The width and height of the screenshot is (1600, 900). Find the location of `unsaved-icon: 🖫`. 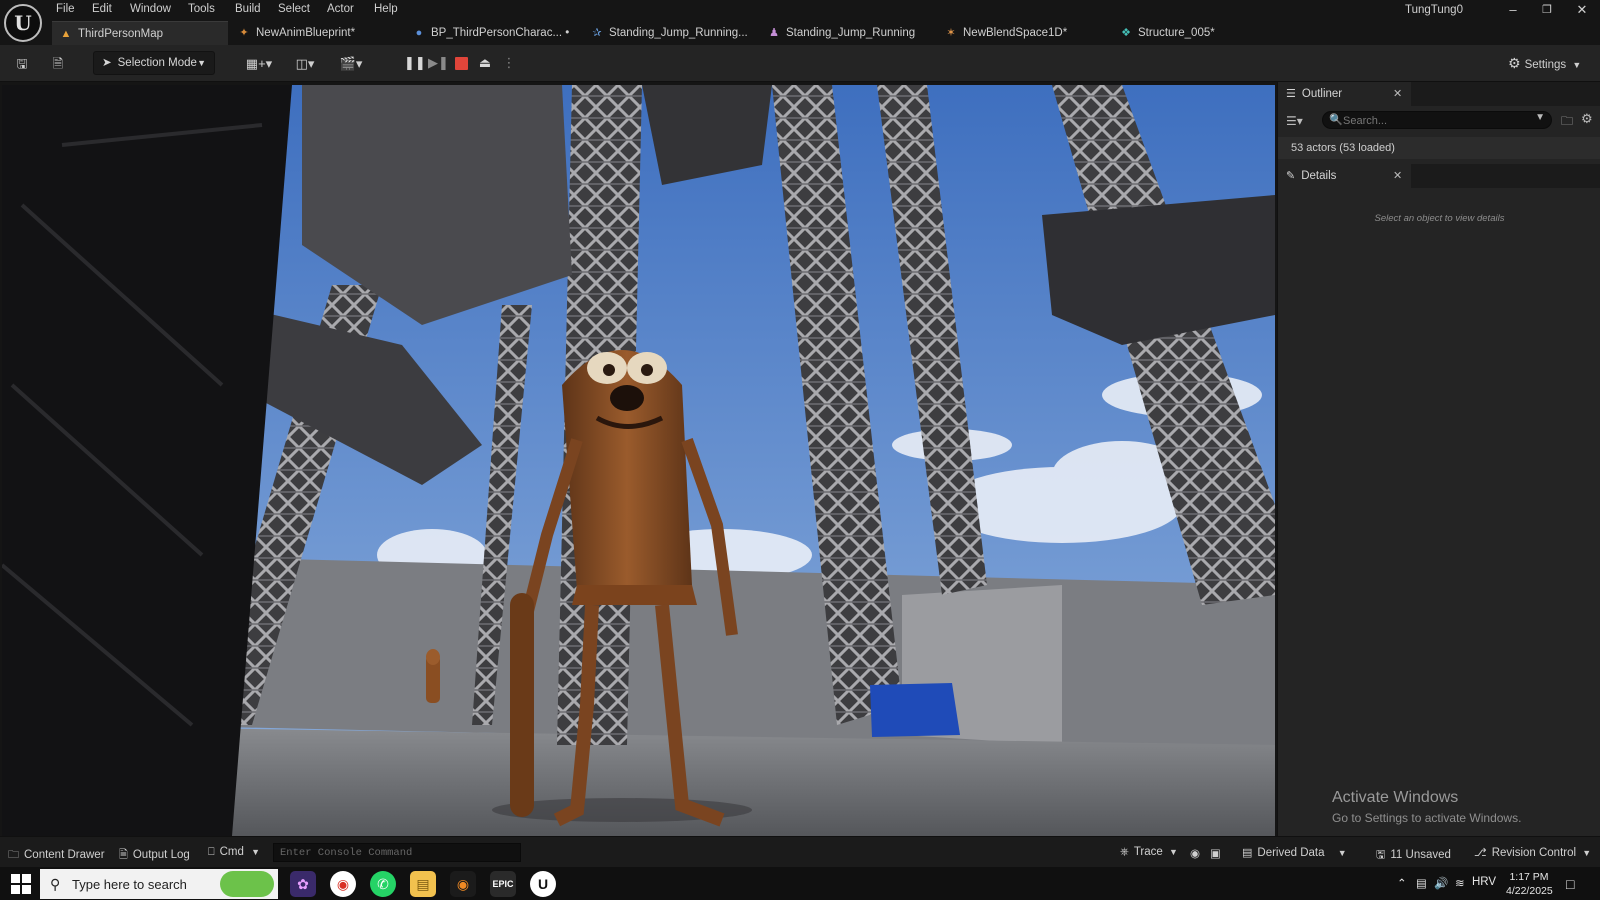

unsaved-icon: 🖫 is located at coordinates (1381, 855).